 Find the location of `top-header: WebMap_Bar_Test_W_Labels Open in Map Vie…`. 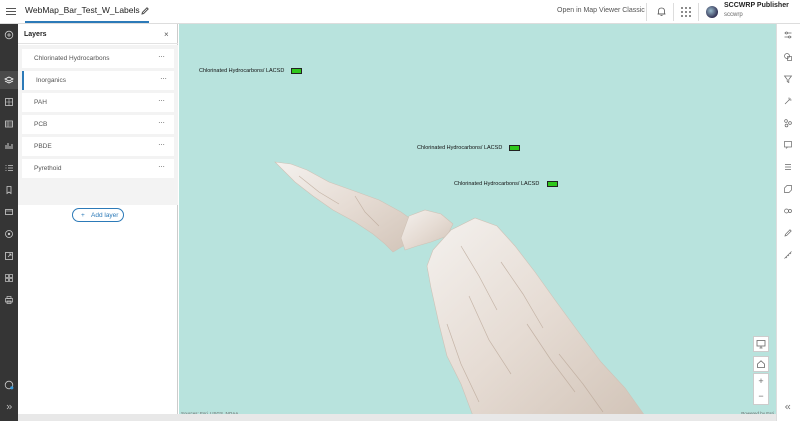

top-header: WebMap_Bar_Test_W_Labels Open in Map Vie… is located at coordinates (400, 12).